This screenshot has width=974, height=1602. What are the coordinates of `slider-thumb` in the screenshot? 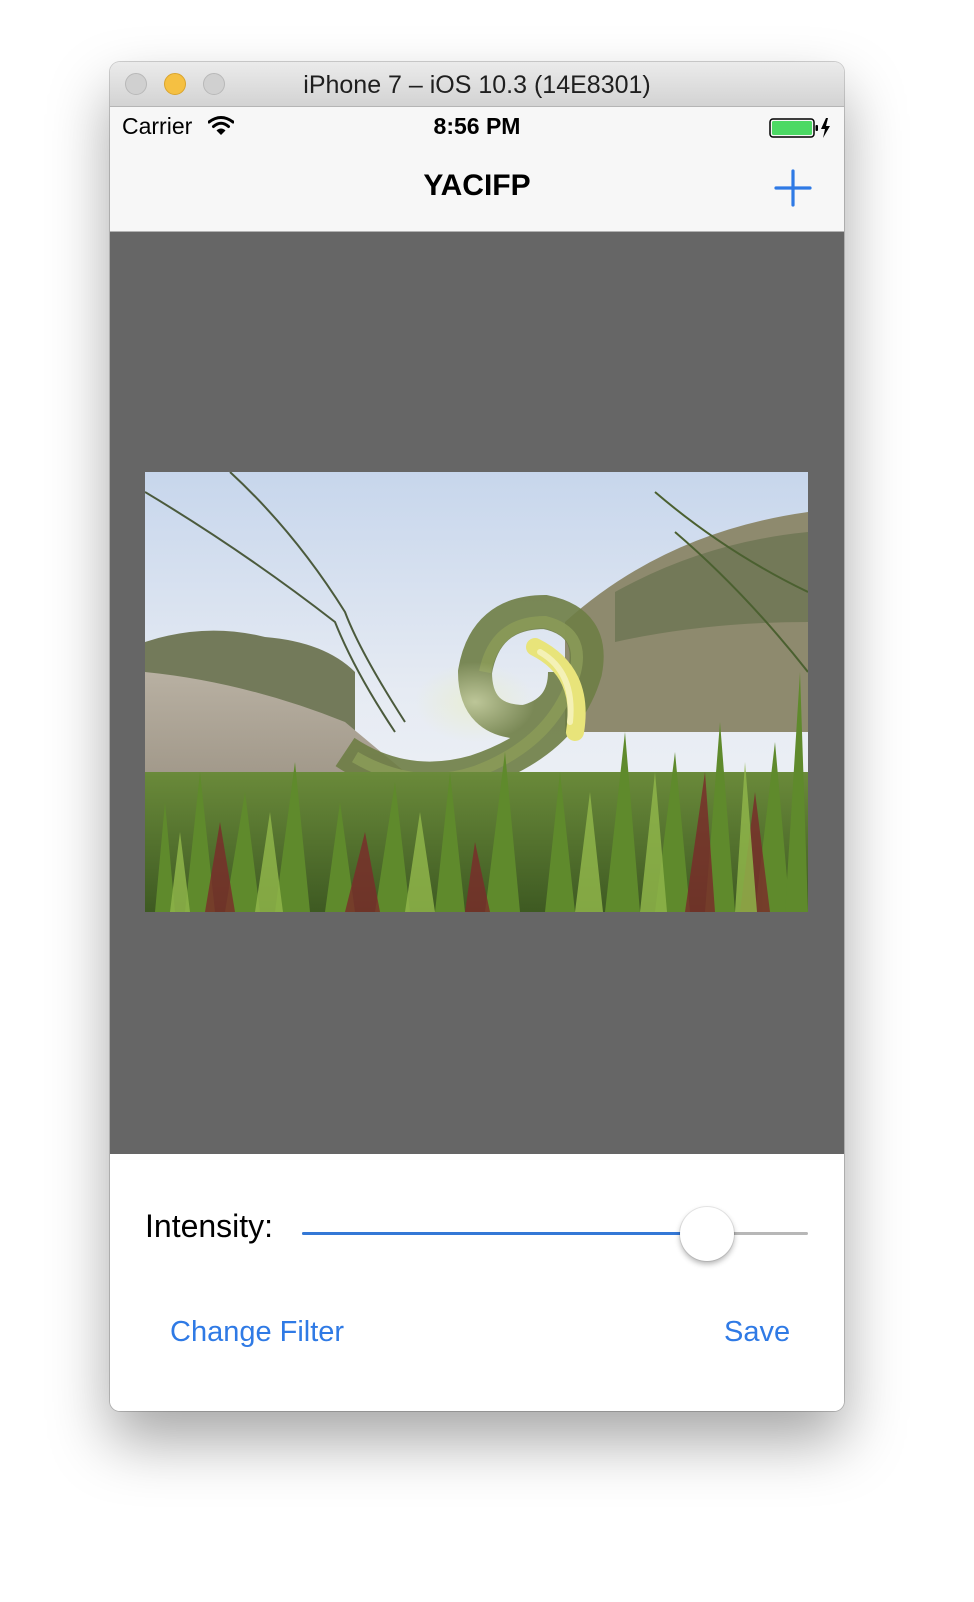 It's located at (706, 1234).